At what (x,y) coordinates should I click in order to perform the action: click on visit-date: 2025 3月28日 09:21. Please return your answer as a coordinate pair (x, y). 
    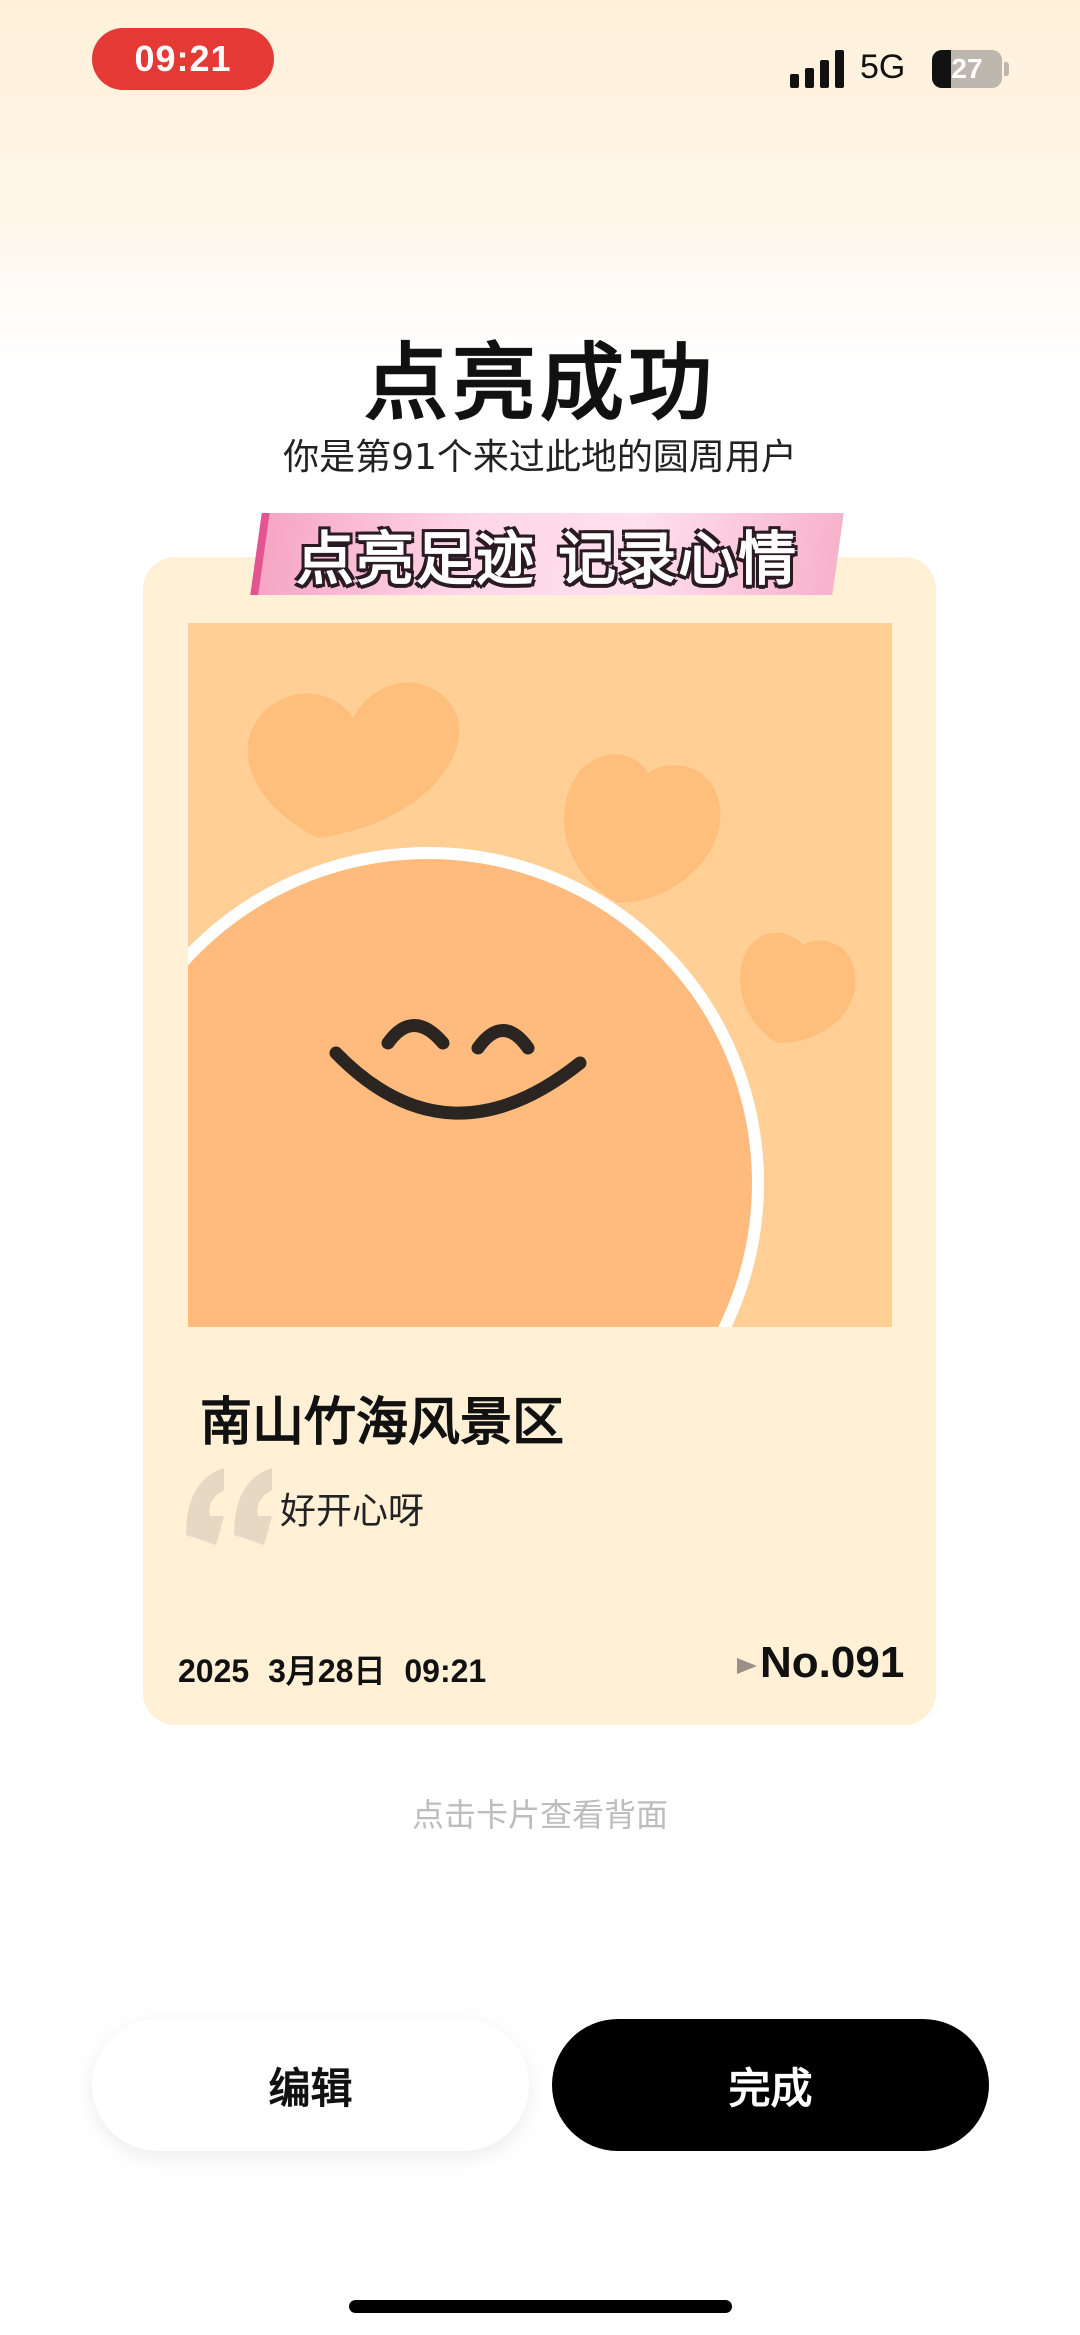
    Looking at the image, I should click on (332, 1671).